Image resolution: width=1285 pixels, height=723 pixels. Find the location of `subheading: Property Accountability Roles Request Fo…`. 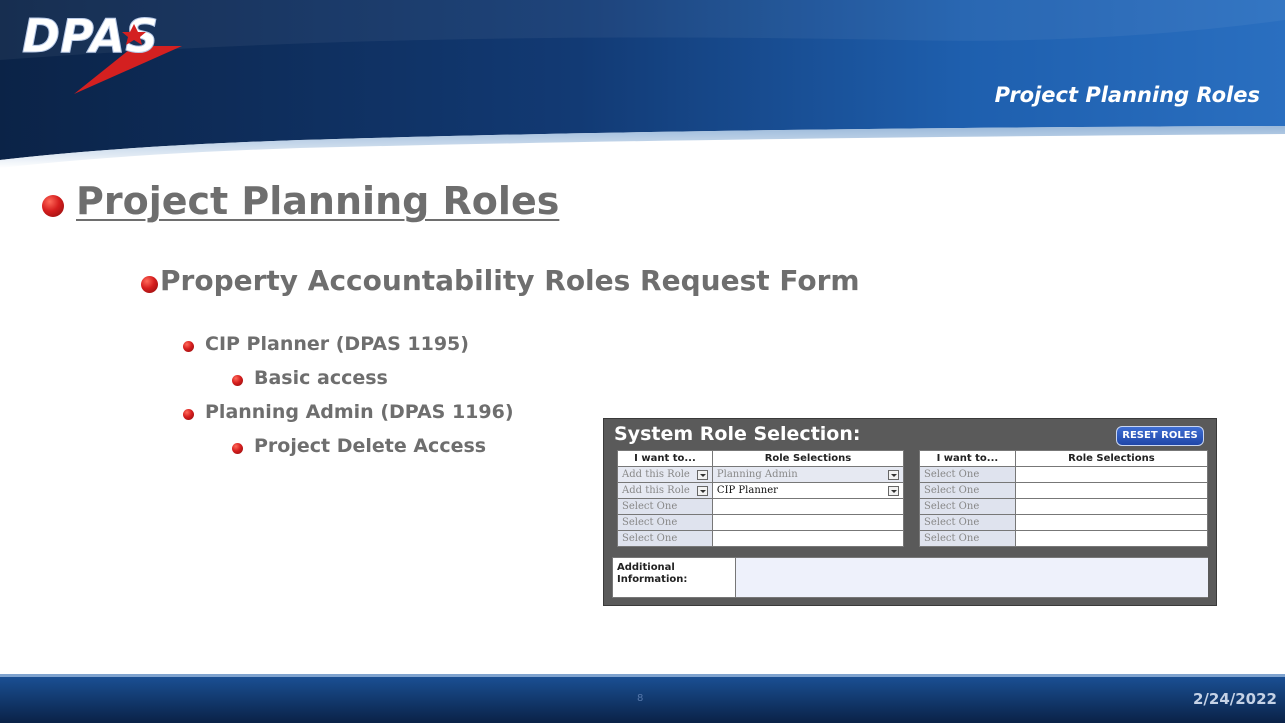

subheading: Property Accountability Roles Request Fo… is located at coordinates (510, 280).